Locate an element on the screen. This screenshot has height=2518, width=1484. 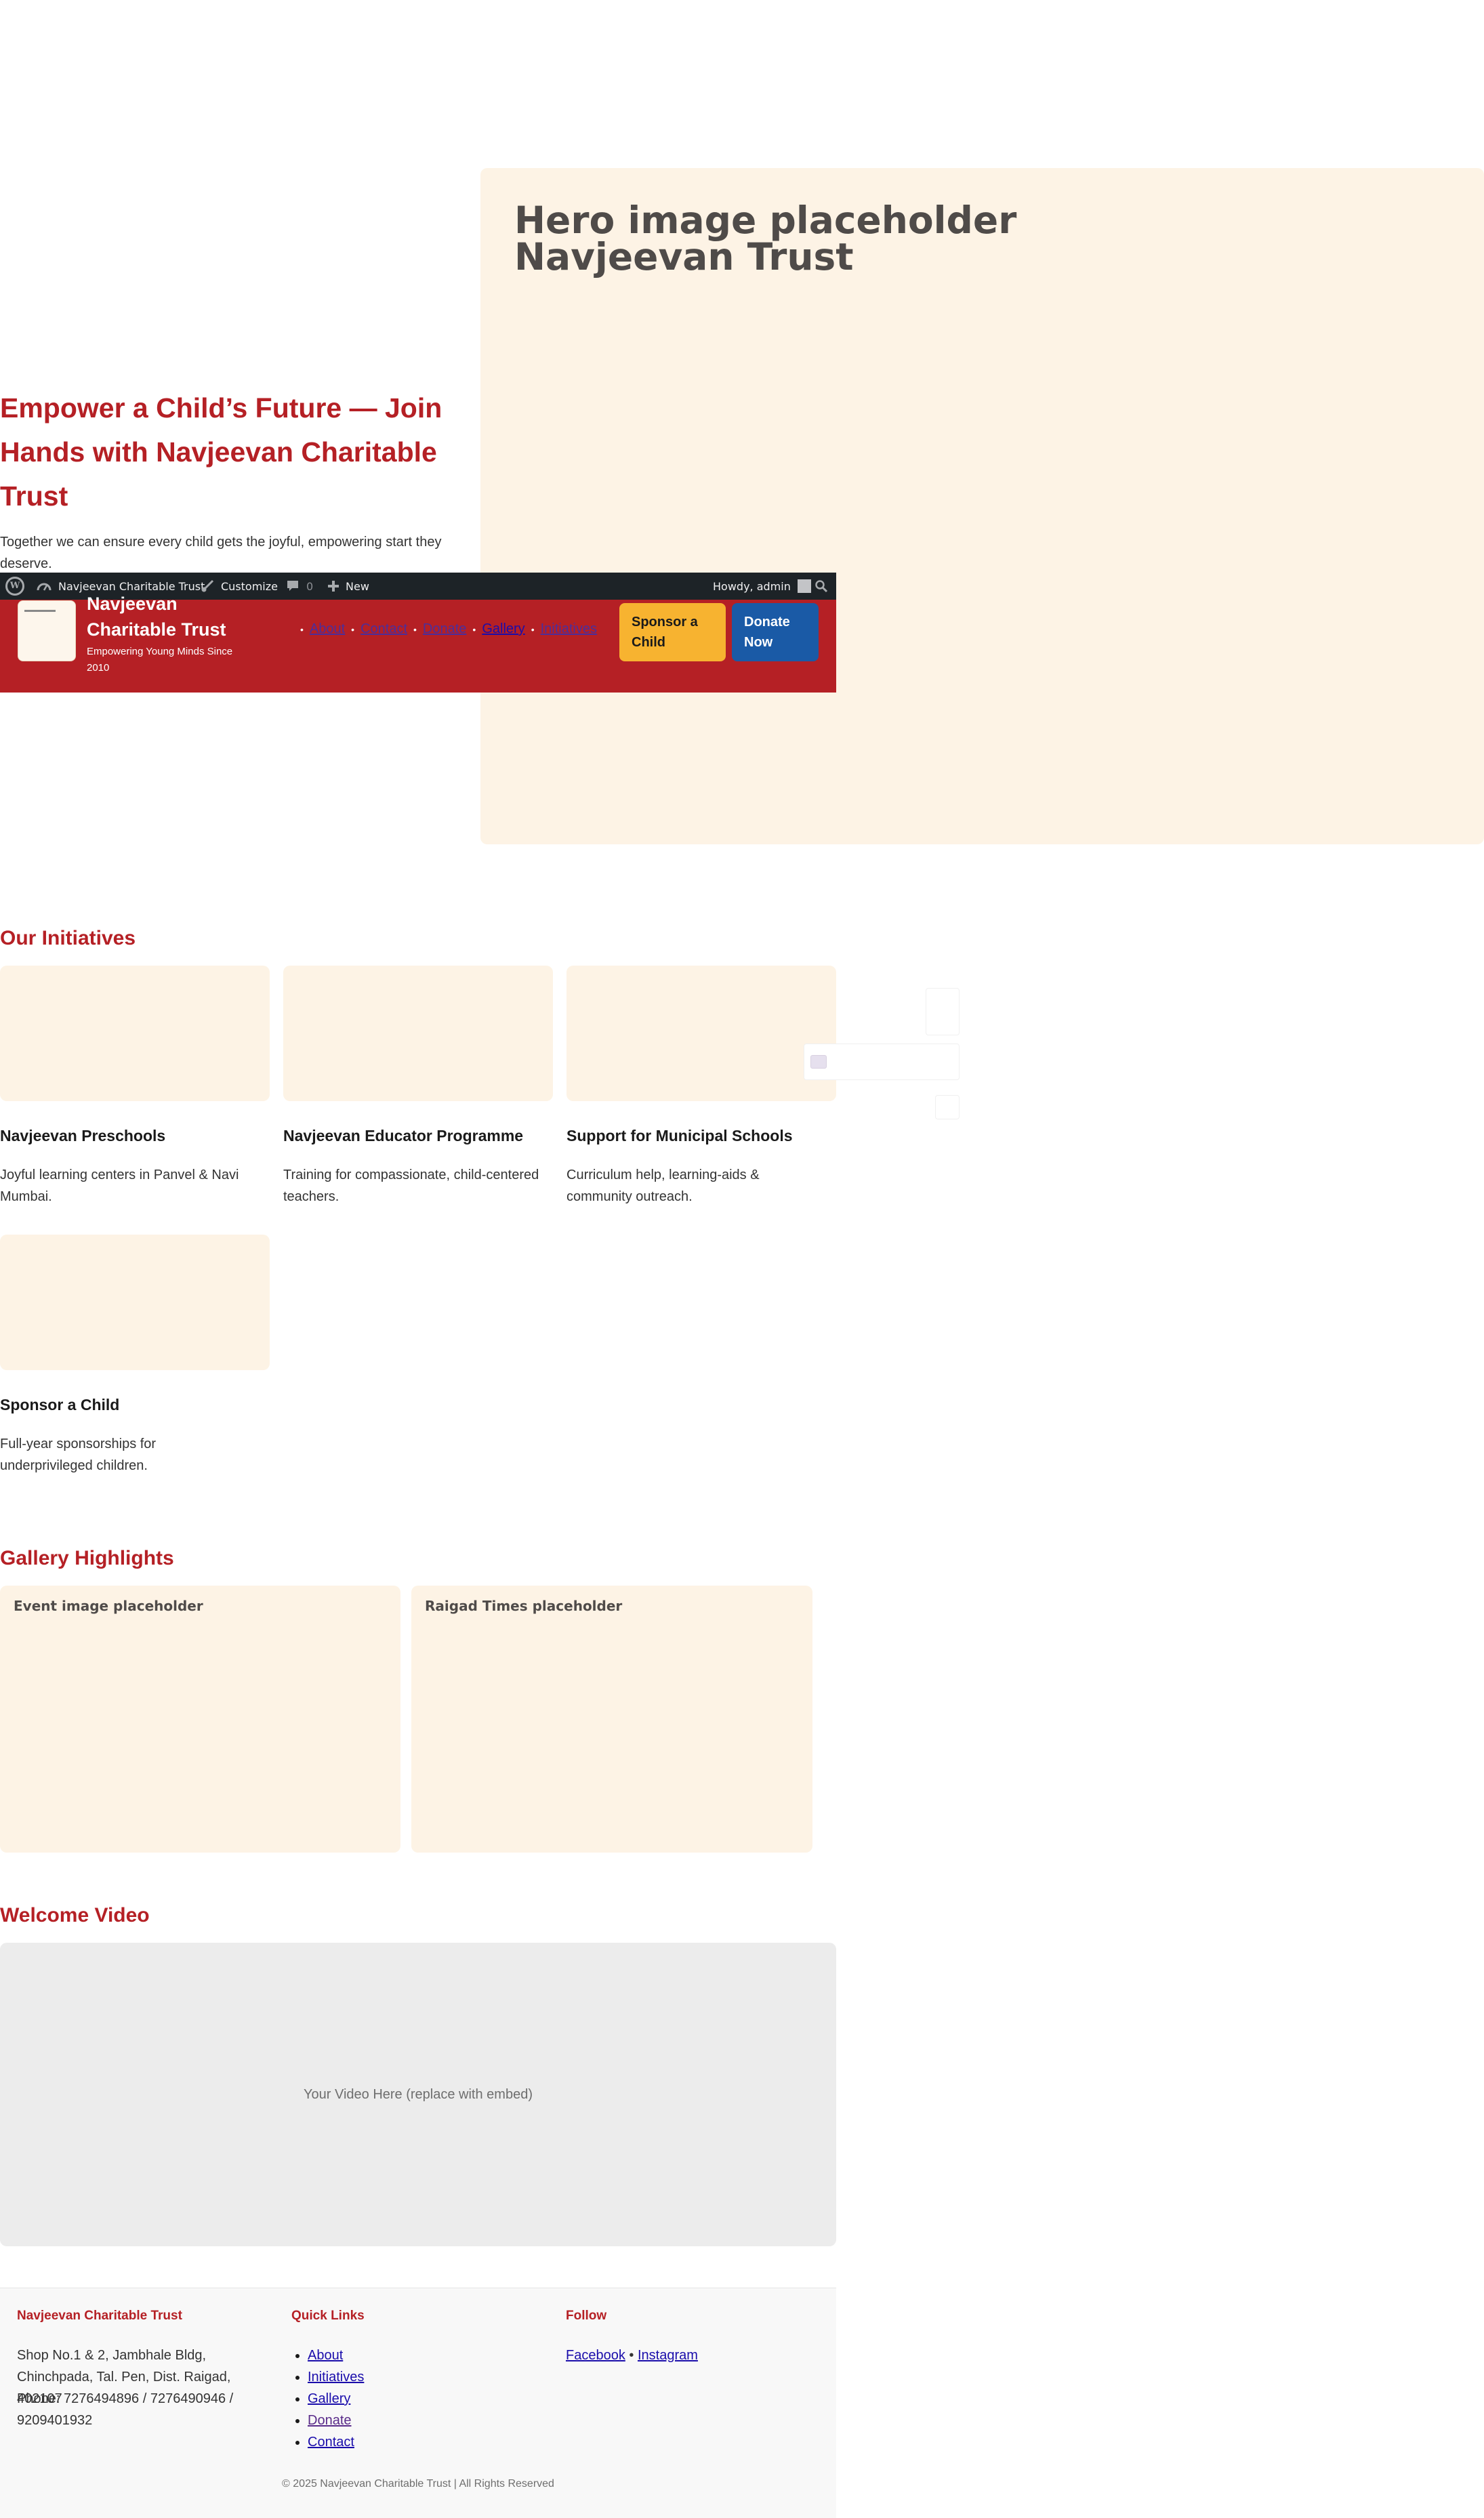
gallery-item-label: Event image placeholder is located at coordinates (108, 1606).